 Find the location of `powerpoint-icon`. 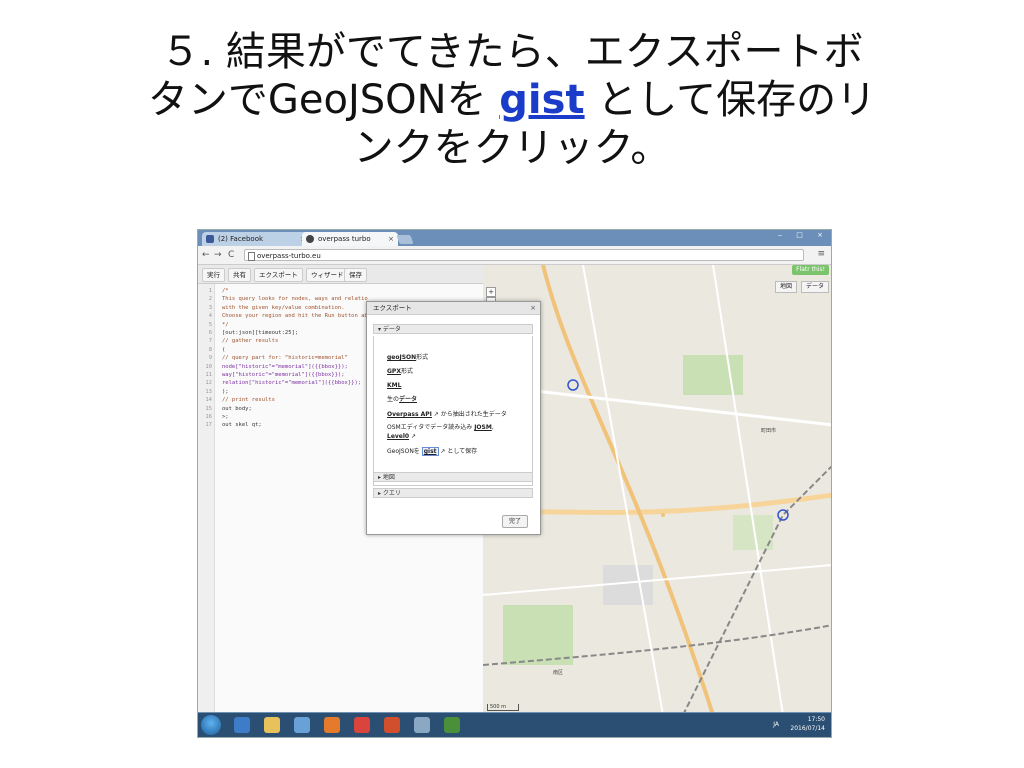

powerpoint-icon is located at coordinates (392, 725).